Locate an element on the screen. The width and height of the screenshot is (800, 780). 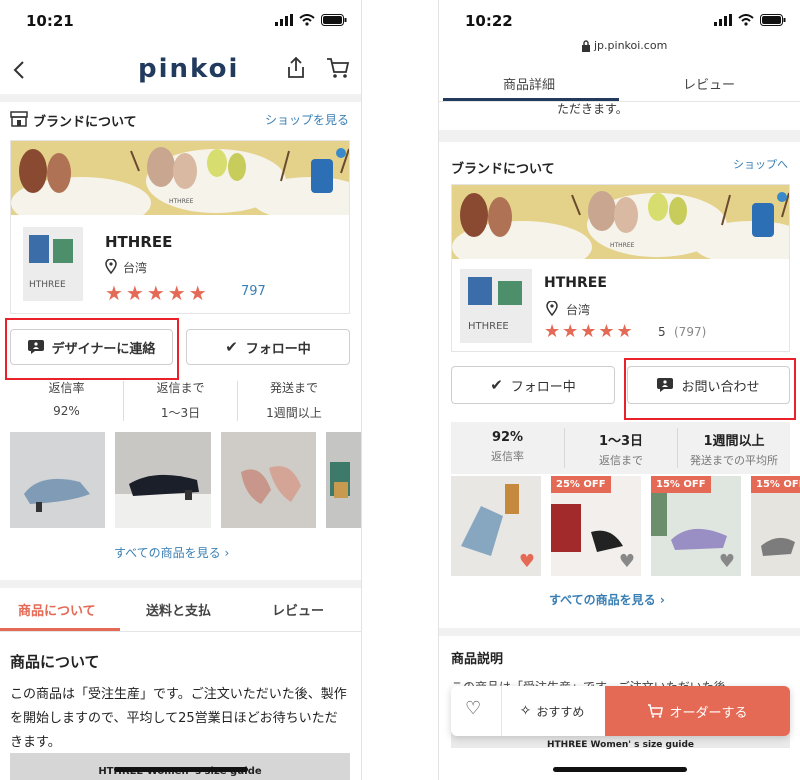
sparkle-icon: ✧ is located at coordinates (525, 711).